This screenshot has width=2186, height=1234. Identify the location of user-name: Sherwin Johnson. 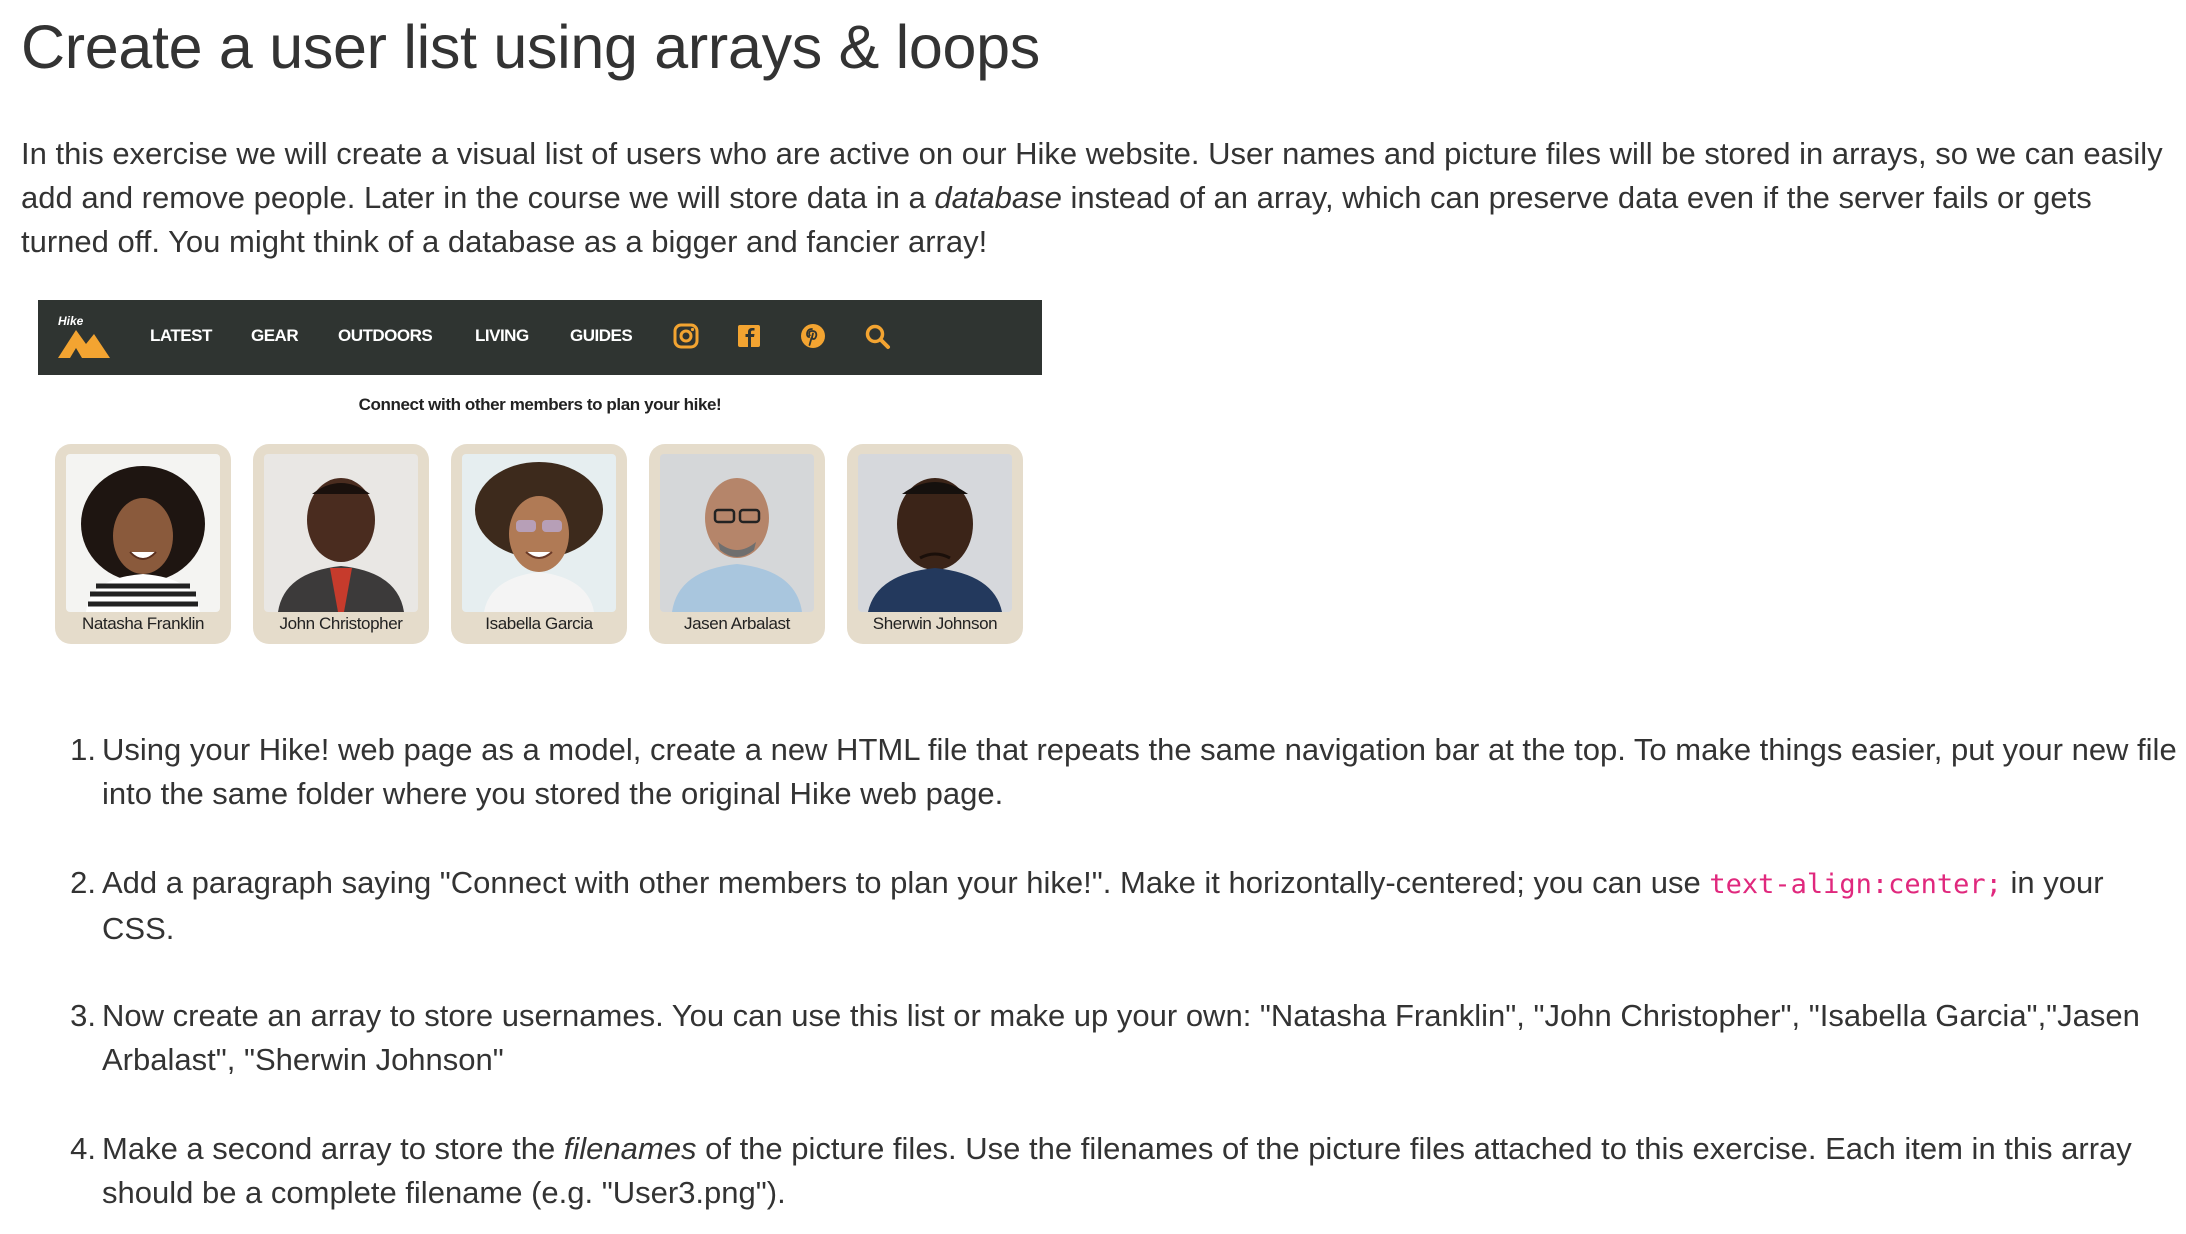
(935, 623).